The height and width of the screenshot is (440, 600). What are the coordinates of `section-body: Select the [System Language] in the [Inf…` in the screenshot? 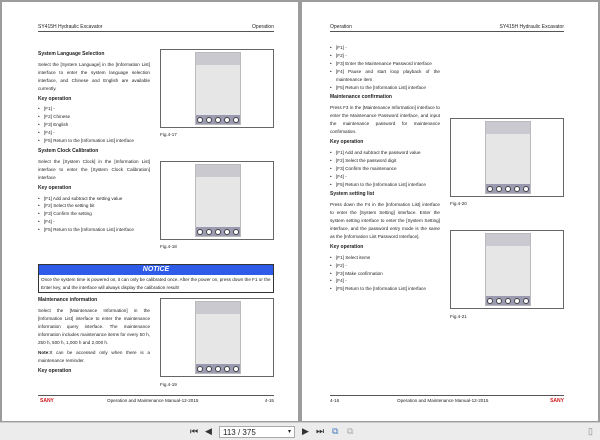 It's located at (94, 76).